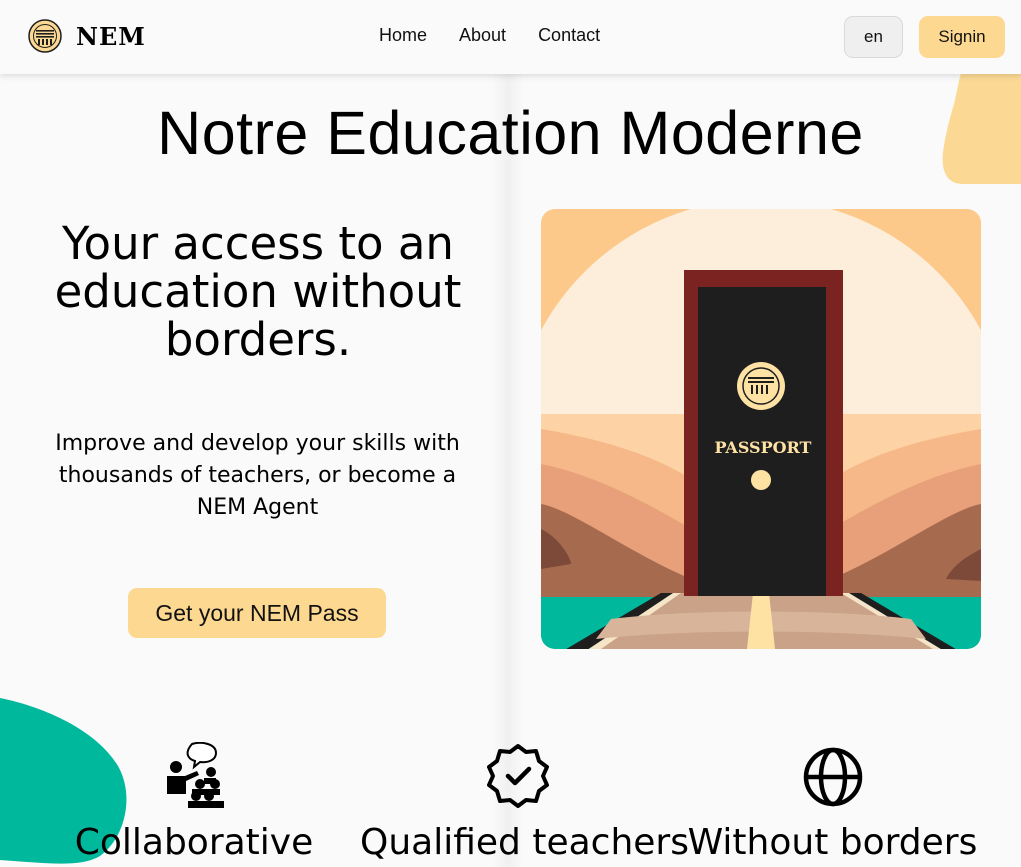  Describe the element at coordinates (510, 133) in the screenshot. I see `page-title: Notre Education Moderne` at that location.